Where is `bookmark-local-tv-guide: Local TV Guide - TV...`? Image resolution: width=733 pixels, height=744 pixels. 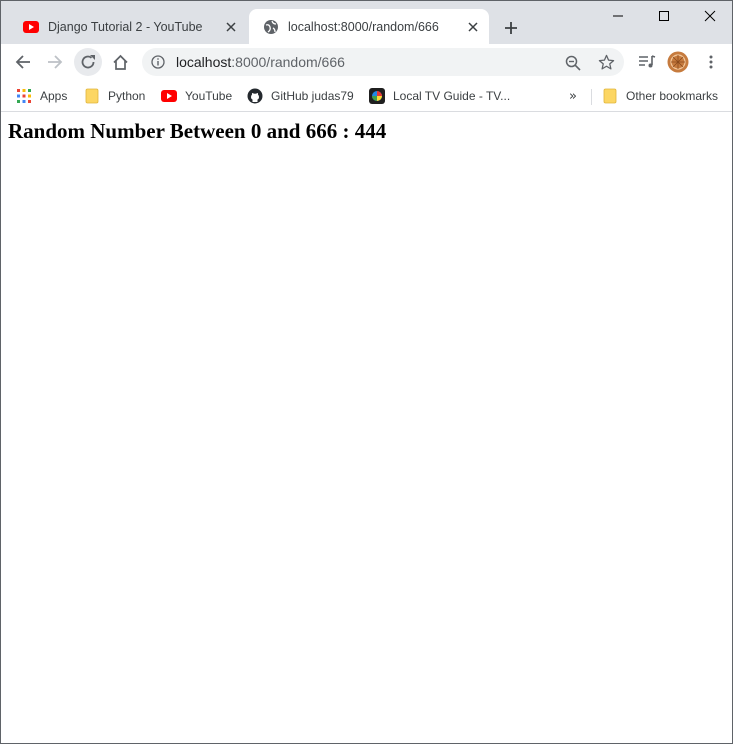 bookmark-local-tv-guide: Local TV Guide - TV... is located at coordinates (439, 96).